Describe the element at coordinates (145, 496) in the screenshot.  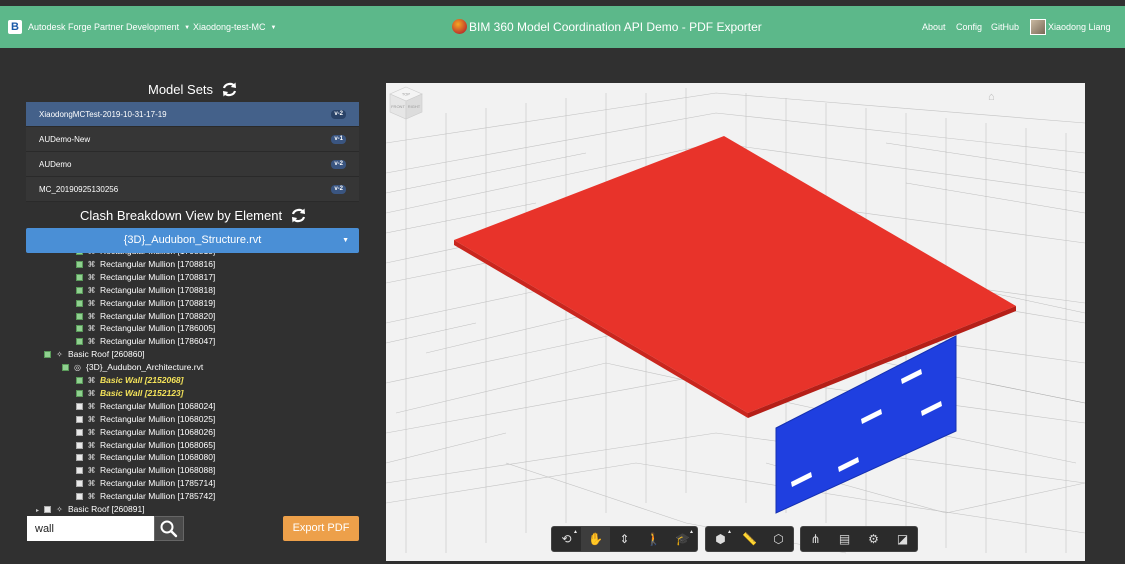
I see `tree-row: ⌘ Rectangular Mullion [1785742]` at that location.